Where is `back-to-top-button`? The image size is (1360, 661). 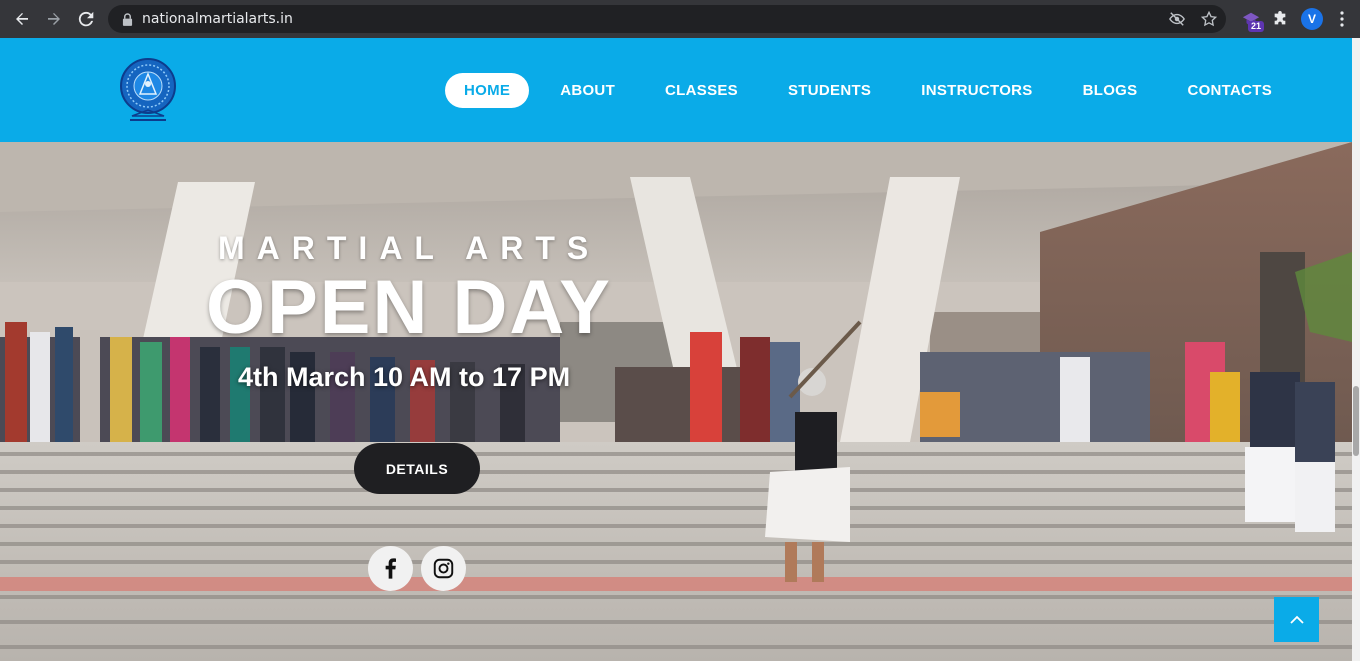 back-to-top-button is located at coordinates (1296, 619).